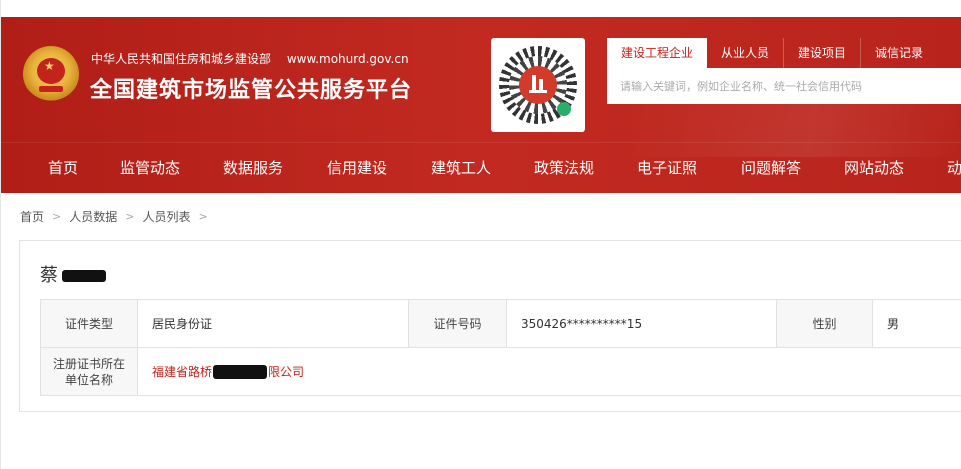  What do you see at coordinates (51, 89) in the screenshot?
I see `emblem-base` at bounding box center [51, 89].